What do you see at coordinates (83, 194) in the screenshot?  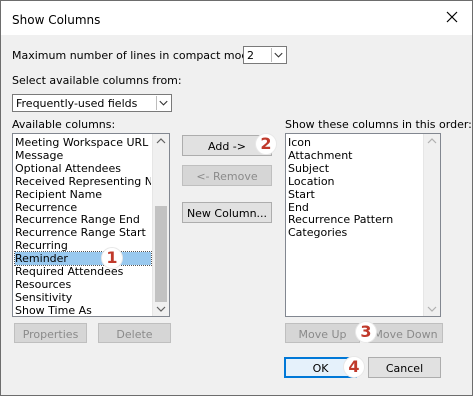 I see `list-item: Recipient Name` at bounding box center [83, 194].